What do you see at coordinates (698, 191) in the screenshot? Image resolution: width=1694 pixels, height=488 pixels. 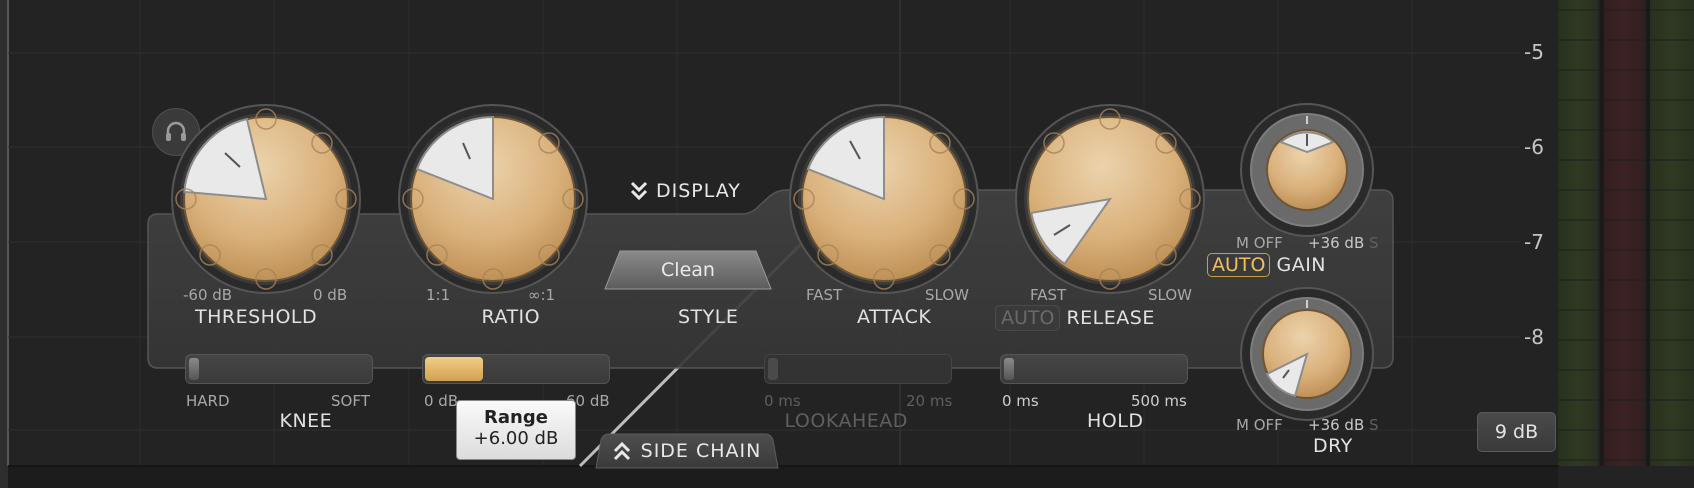 I see `display-label: DISPLAY` at bounding box center [698, 191].